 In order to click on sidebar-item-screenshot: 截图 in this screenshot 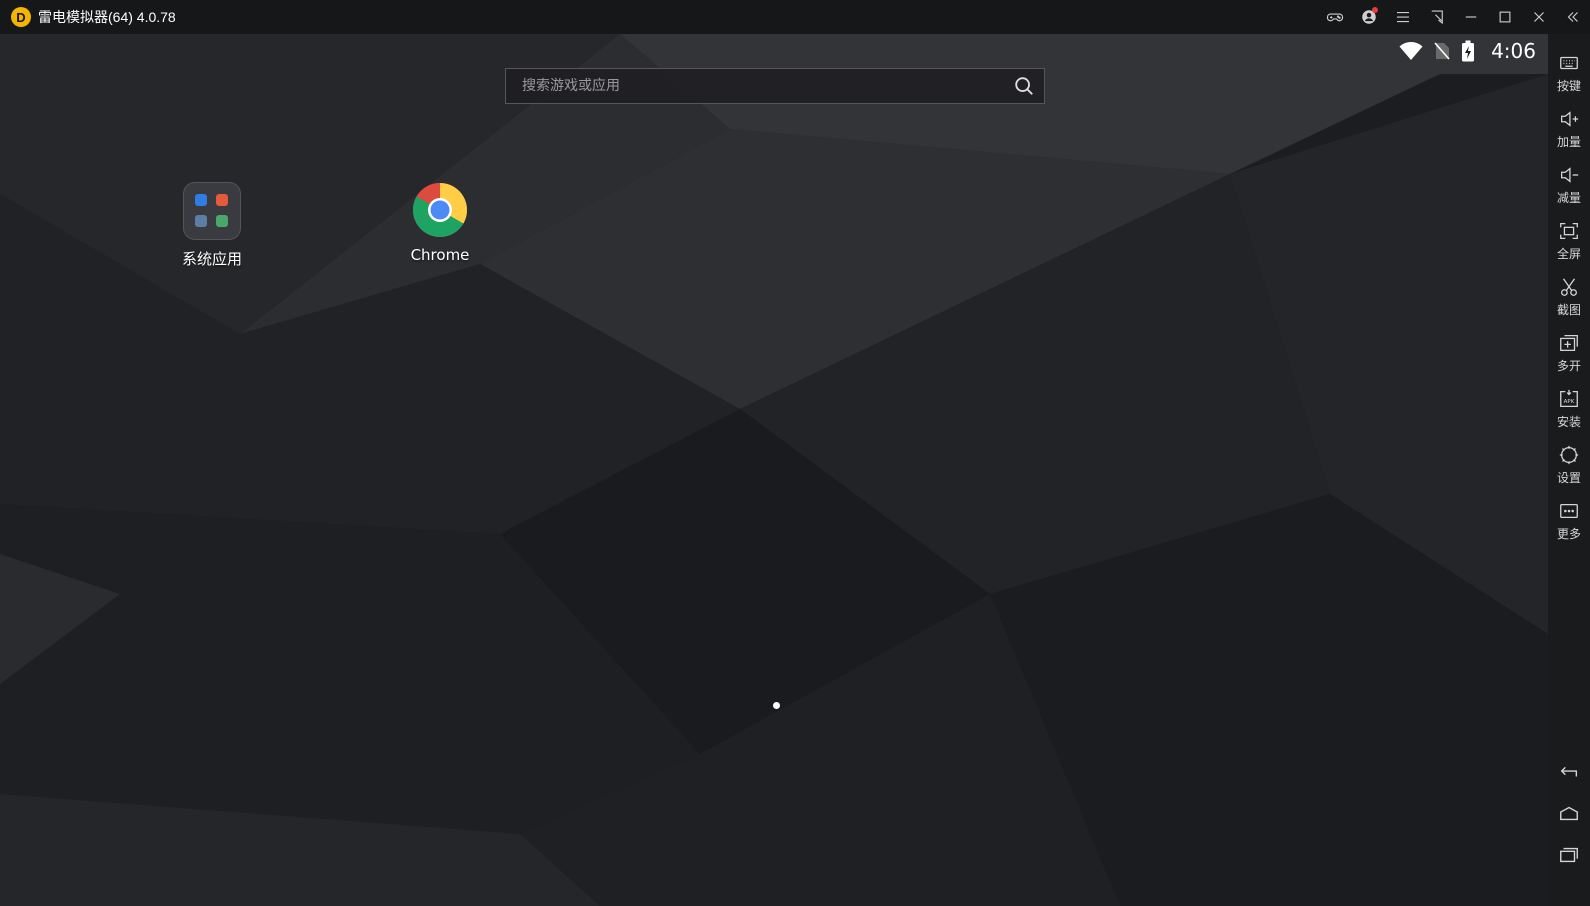, I will do `click(1569, 297)`.